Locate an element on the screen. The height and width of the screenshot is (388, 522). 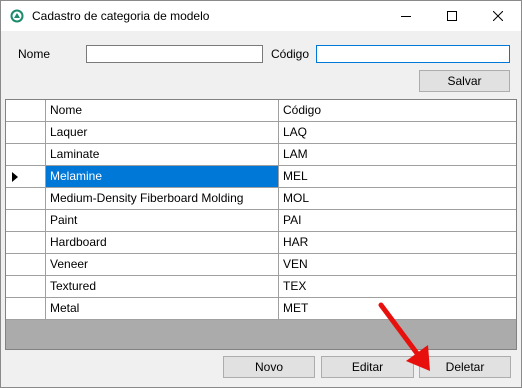
window-title: Cadastro de categoria de modelo is located at coordinates (121, 16).